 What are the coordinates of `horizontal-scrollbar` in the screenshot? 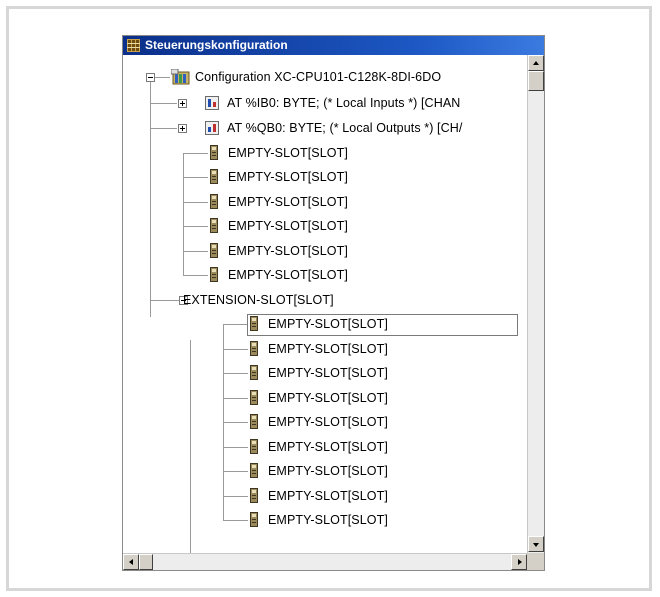 It's located at (325, 561).